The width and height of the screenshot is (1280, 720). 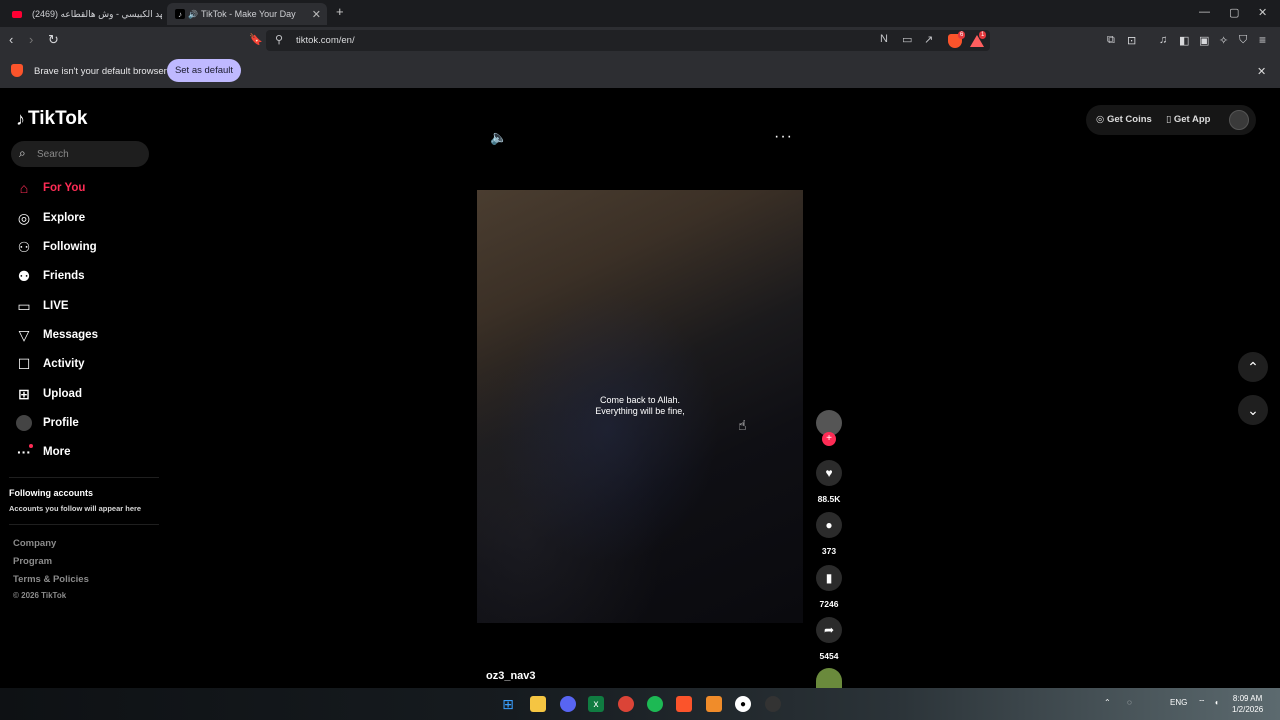 I want to click on nav-friends: ⚉ Friends, so click(x=50, y=276).